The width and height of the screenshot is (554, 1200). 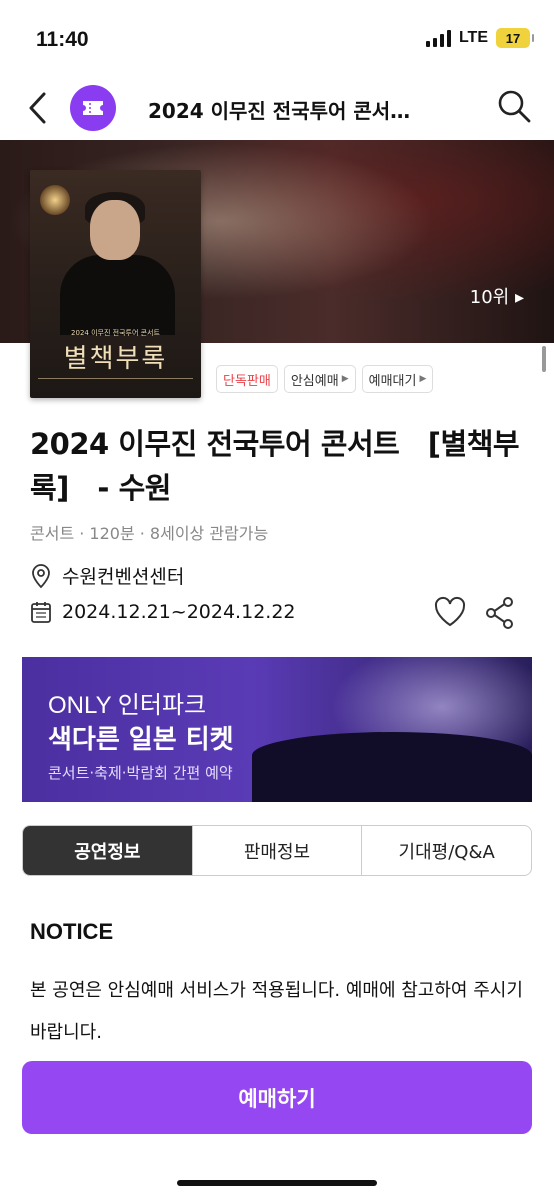 What do you see at coordinates (55, 200) in the screenshot?
I see `poster-lamp` at bounding box center [55, 200].